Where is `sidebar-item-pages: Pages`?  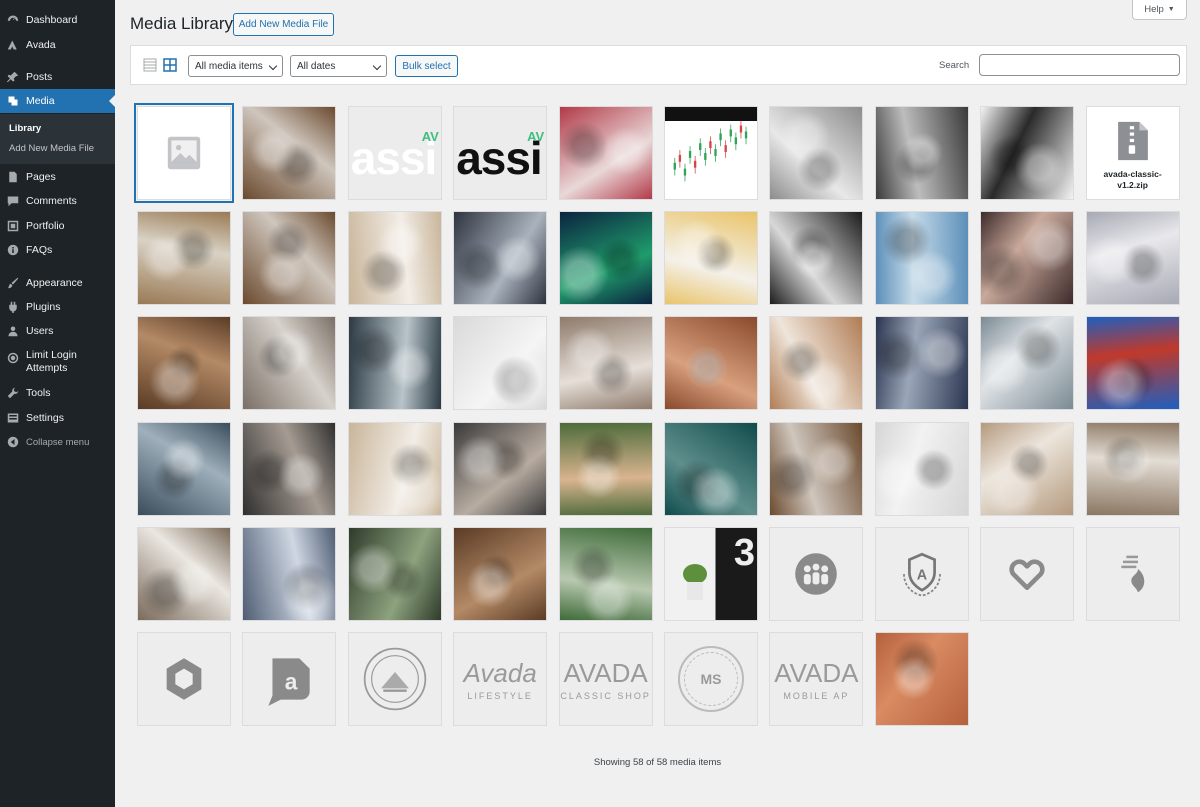
sidebar-item-pages: Pages is located at coordinates (57, 177).